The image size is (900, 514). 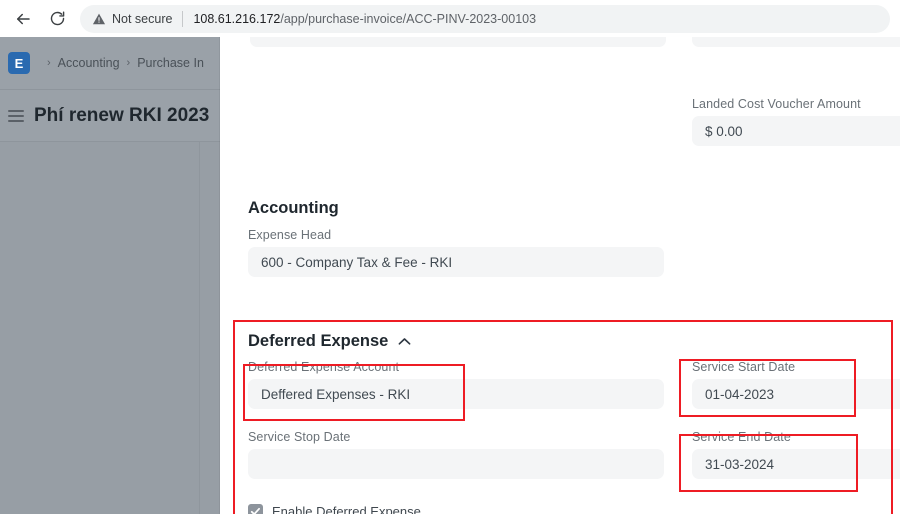 I want to click on landed-cost-voucher-amount-field: Landed Cost Voucher Amount $ 0.00, so click(x=796, y=121).